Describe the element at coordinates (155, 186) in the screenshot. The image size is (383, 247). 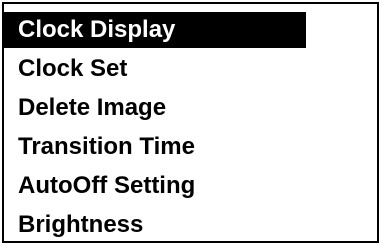
I see `menu-item-autooff-setting: AutoOff Setting` at that location.